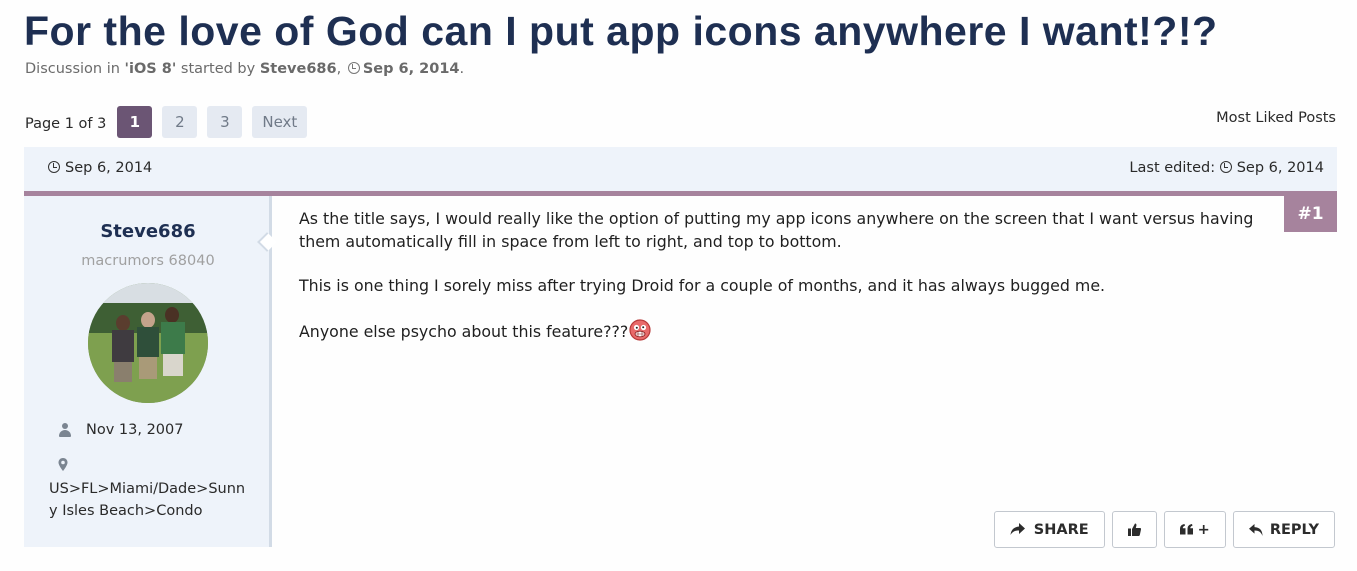 This screenshot has height=571, width=1357. I want to click on post-date: Sep 6, 2014, so click(100, 168).